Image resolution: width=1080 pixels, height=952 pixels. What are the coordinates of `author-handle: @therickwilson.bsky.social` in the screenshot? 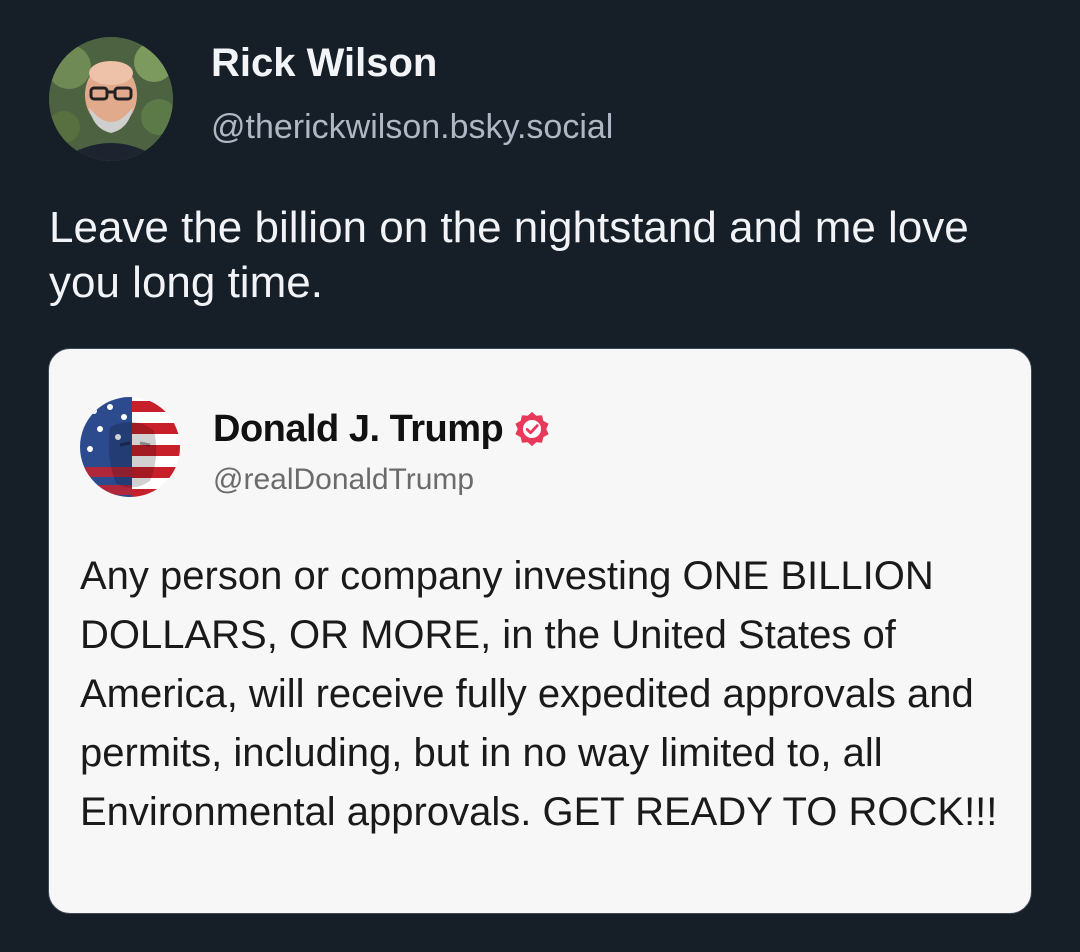 It's located at (412, 127).